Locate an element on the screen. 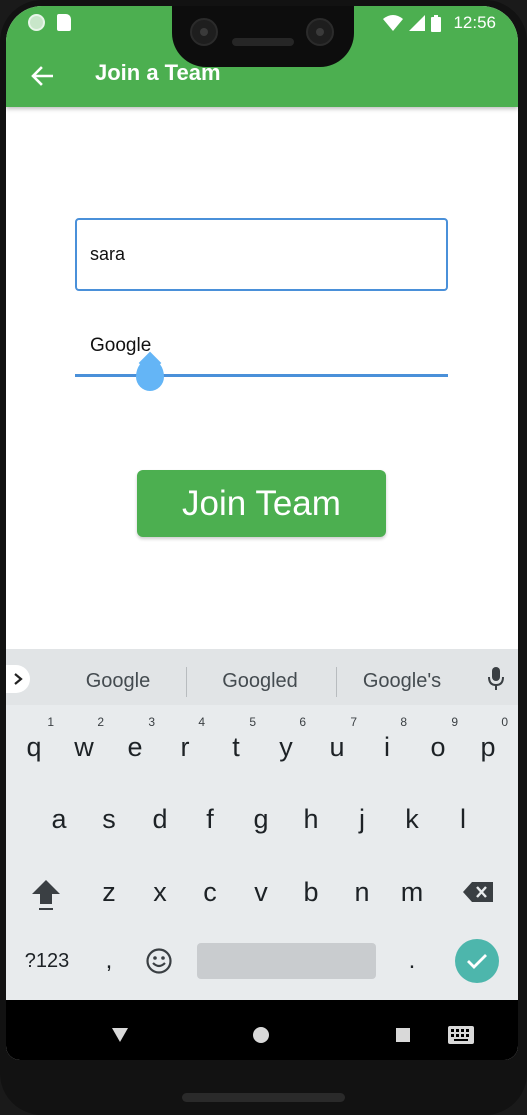 Image resolution: width=527 pixels, height=1115 pixels. key-label: i is located at coordinates (387, 747).